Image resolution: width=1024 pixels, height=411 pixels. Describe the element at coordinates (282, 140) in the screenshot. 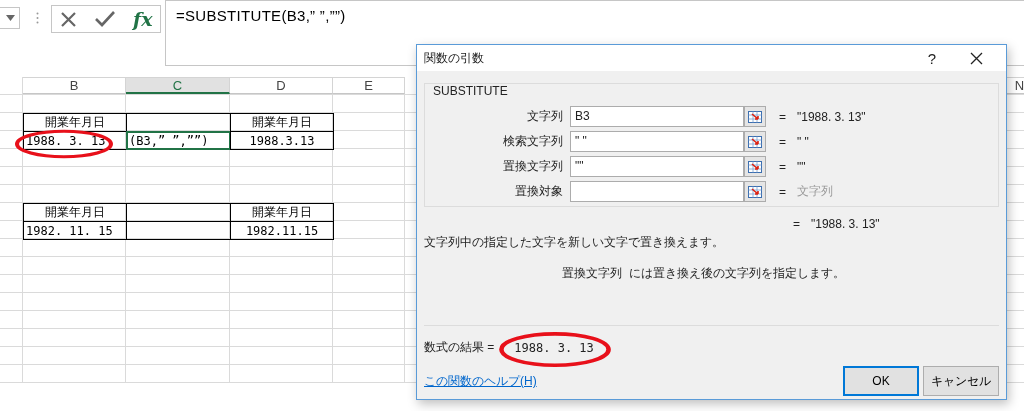

I see `table-cell: 1988.3.13` at that location.